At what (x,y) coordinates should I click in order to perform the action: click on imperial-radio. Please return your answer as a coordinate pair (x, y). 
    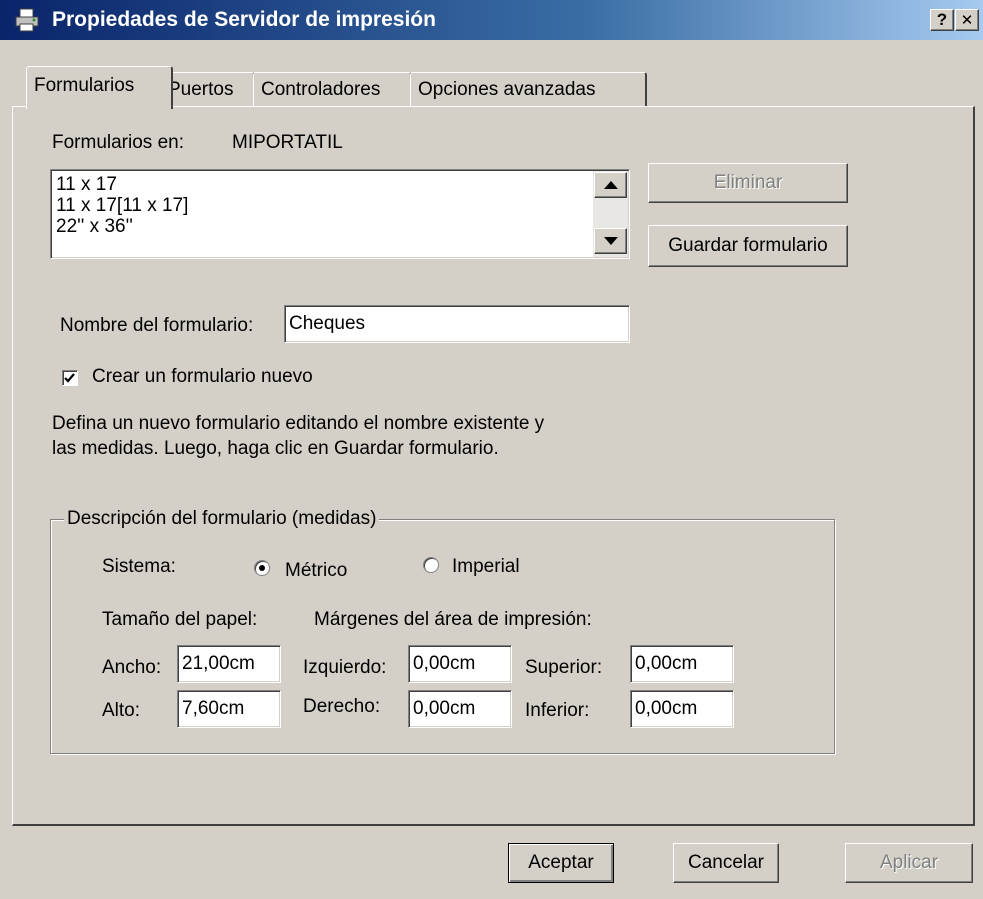
    Looking at the image, I should click on (431, 565).